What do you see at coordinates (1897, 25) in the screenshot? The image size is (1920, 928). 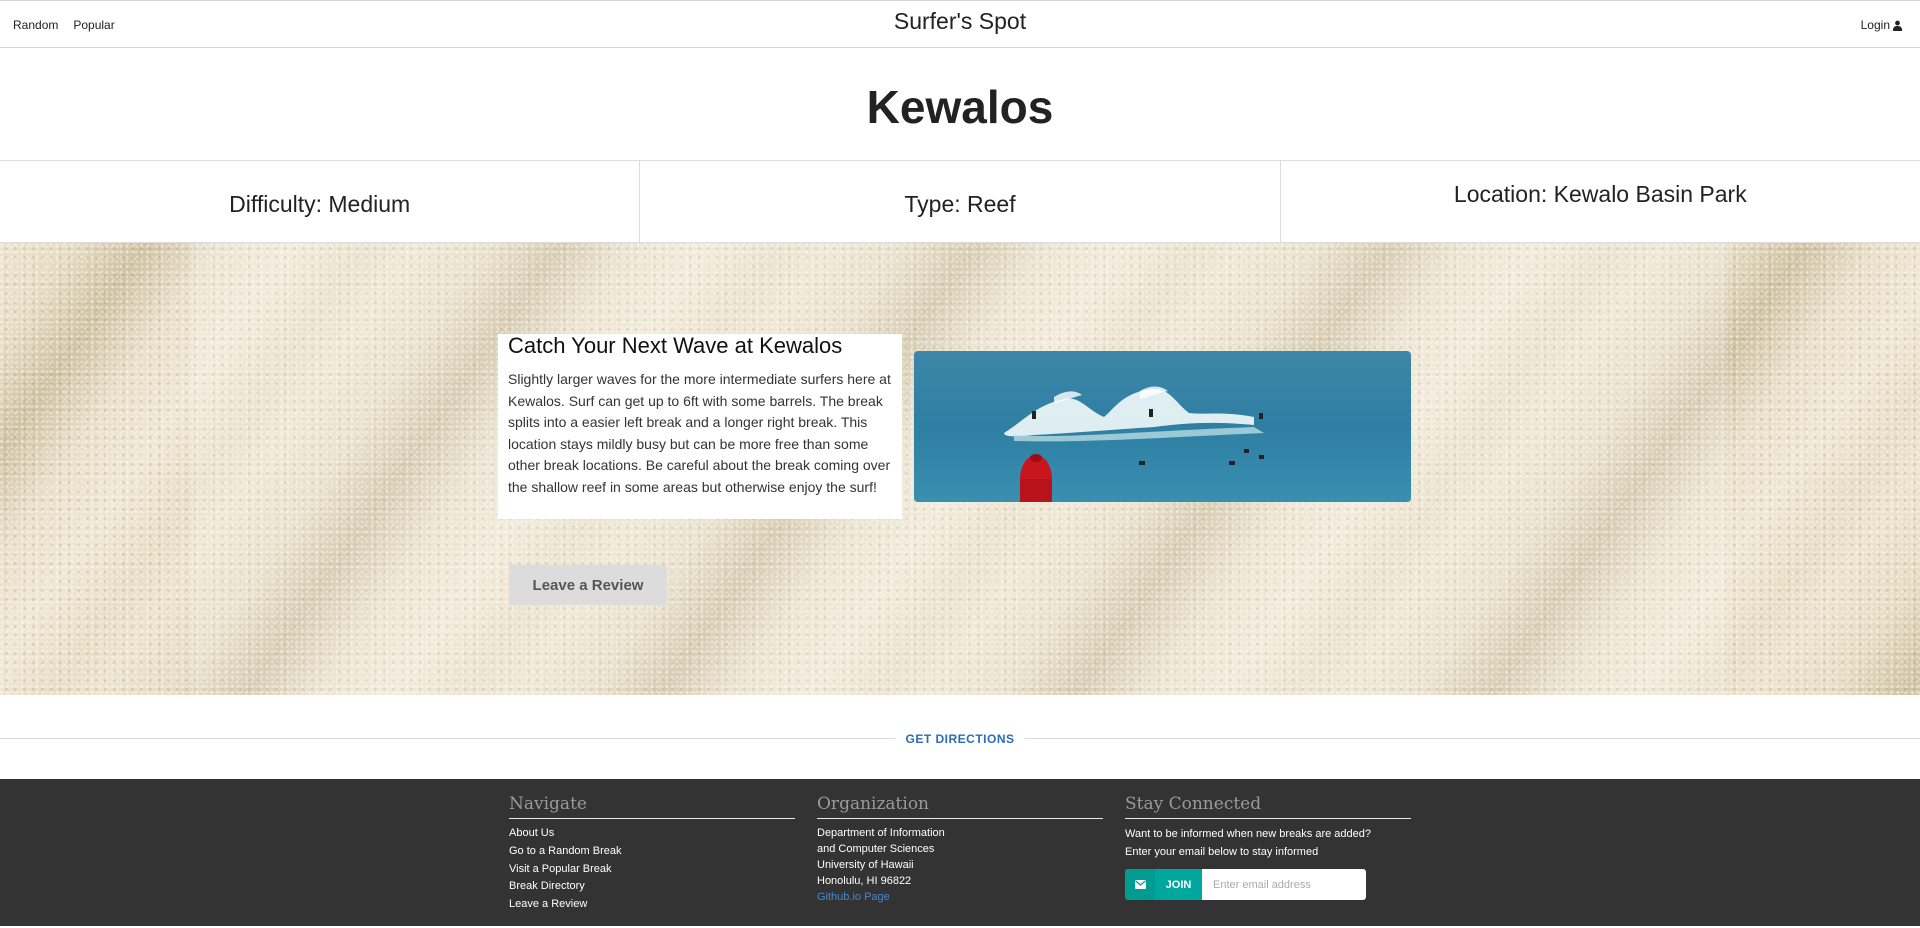 I see `user-icon` at bounding box center [1897, 25].